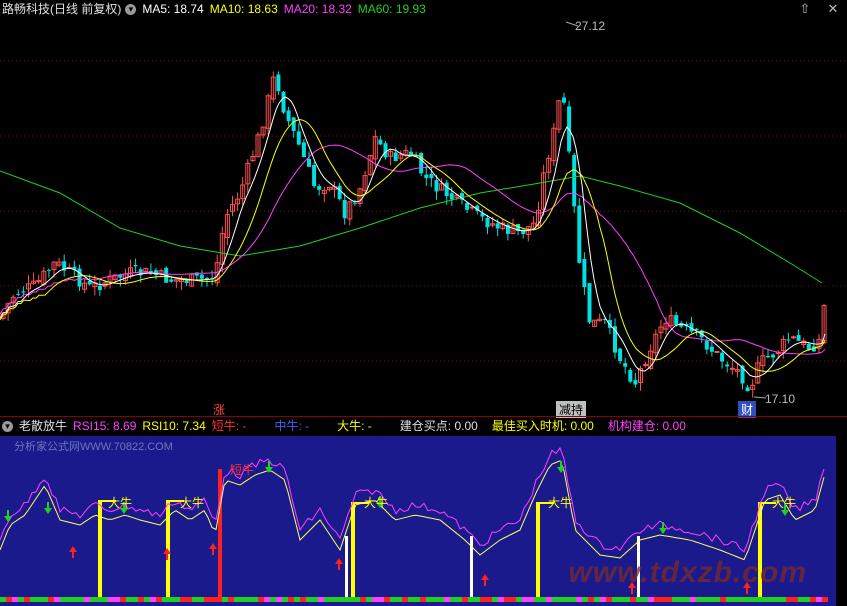 The height and width of the screenshot is (606, 847). Describe the element at coordinates (646, 426) in the screenshot. I see `inst-build-value: 机构建仓: 0.00` at that location.